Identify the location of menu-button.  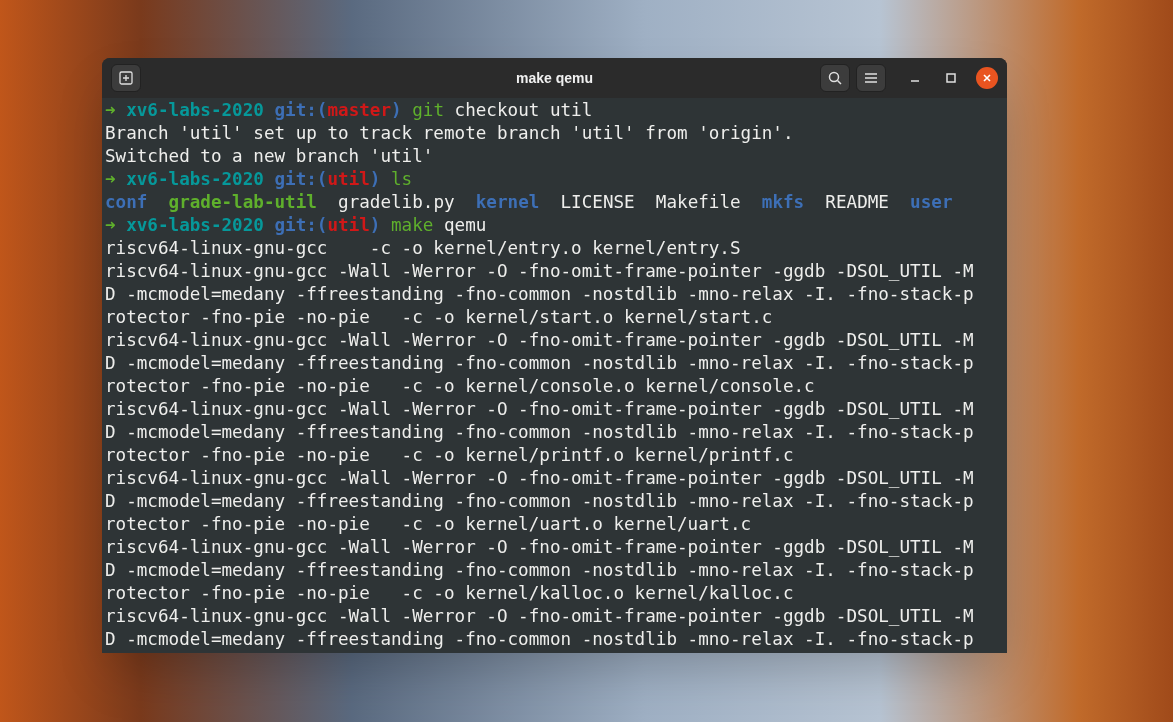
(871, 78).